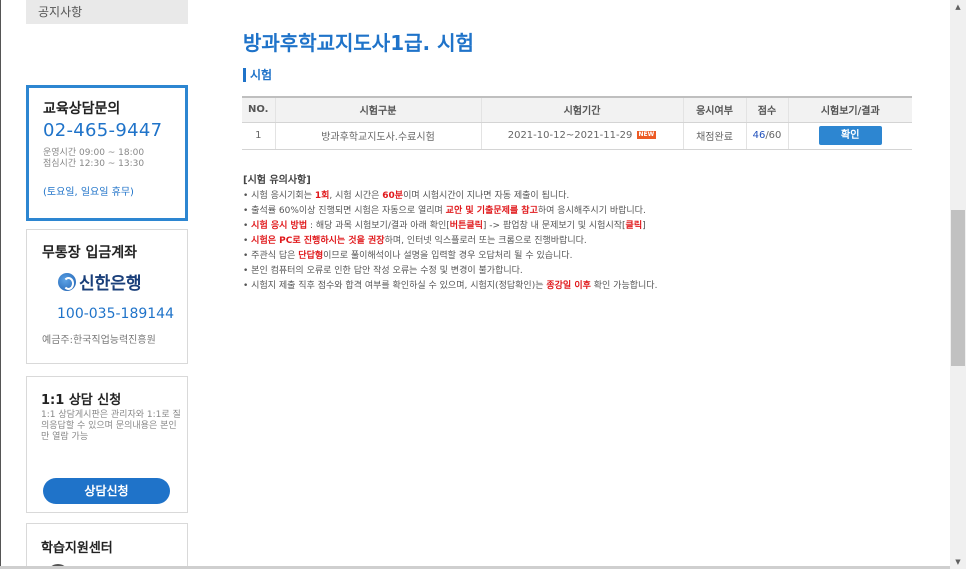  I want to click on bank-account-holder: 예금주:한국직업능력진흥원, so click(99, 340).